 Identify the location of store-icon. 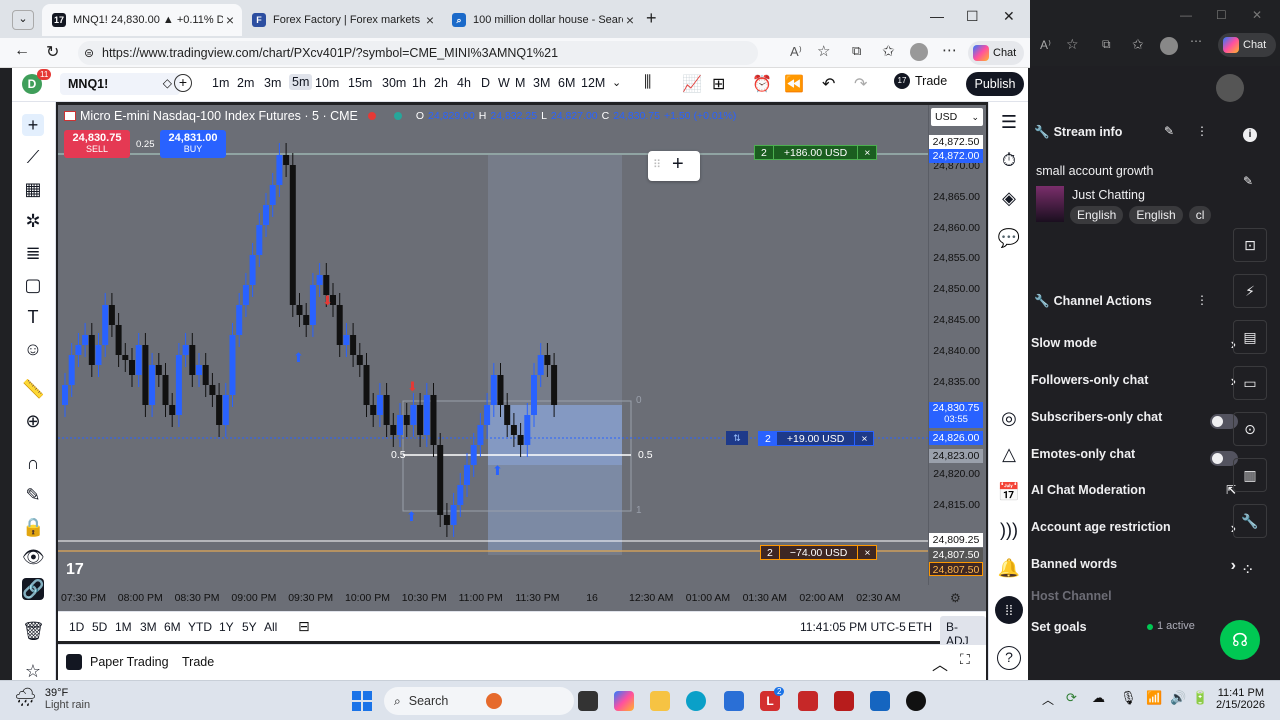
(734, 701).